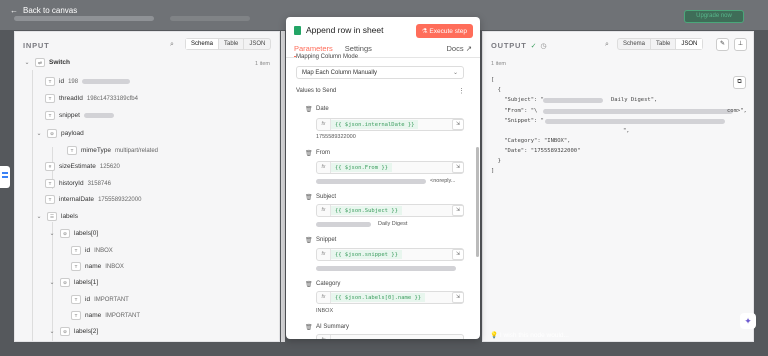 The width and height of the screenshot is (768, 356). What do you see at coordinates (84, 18) in the screenshot?
I see `workflow-name-blurred` at bounding box center [84, 18].